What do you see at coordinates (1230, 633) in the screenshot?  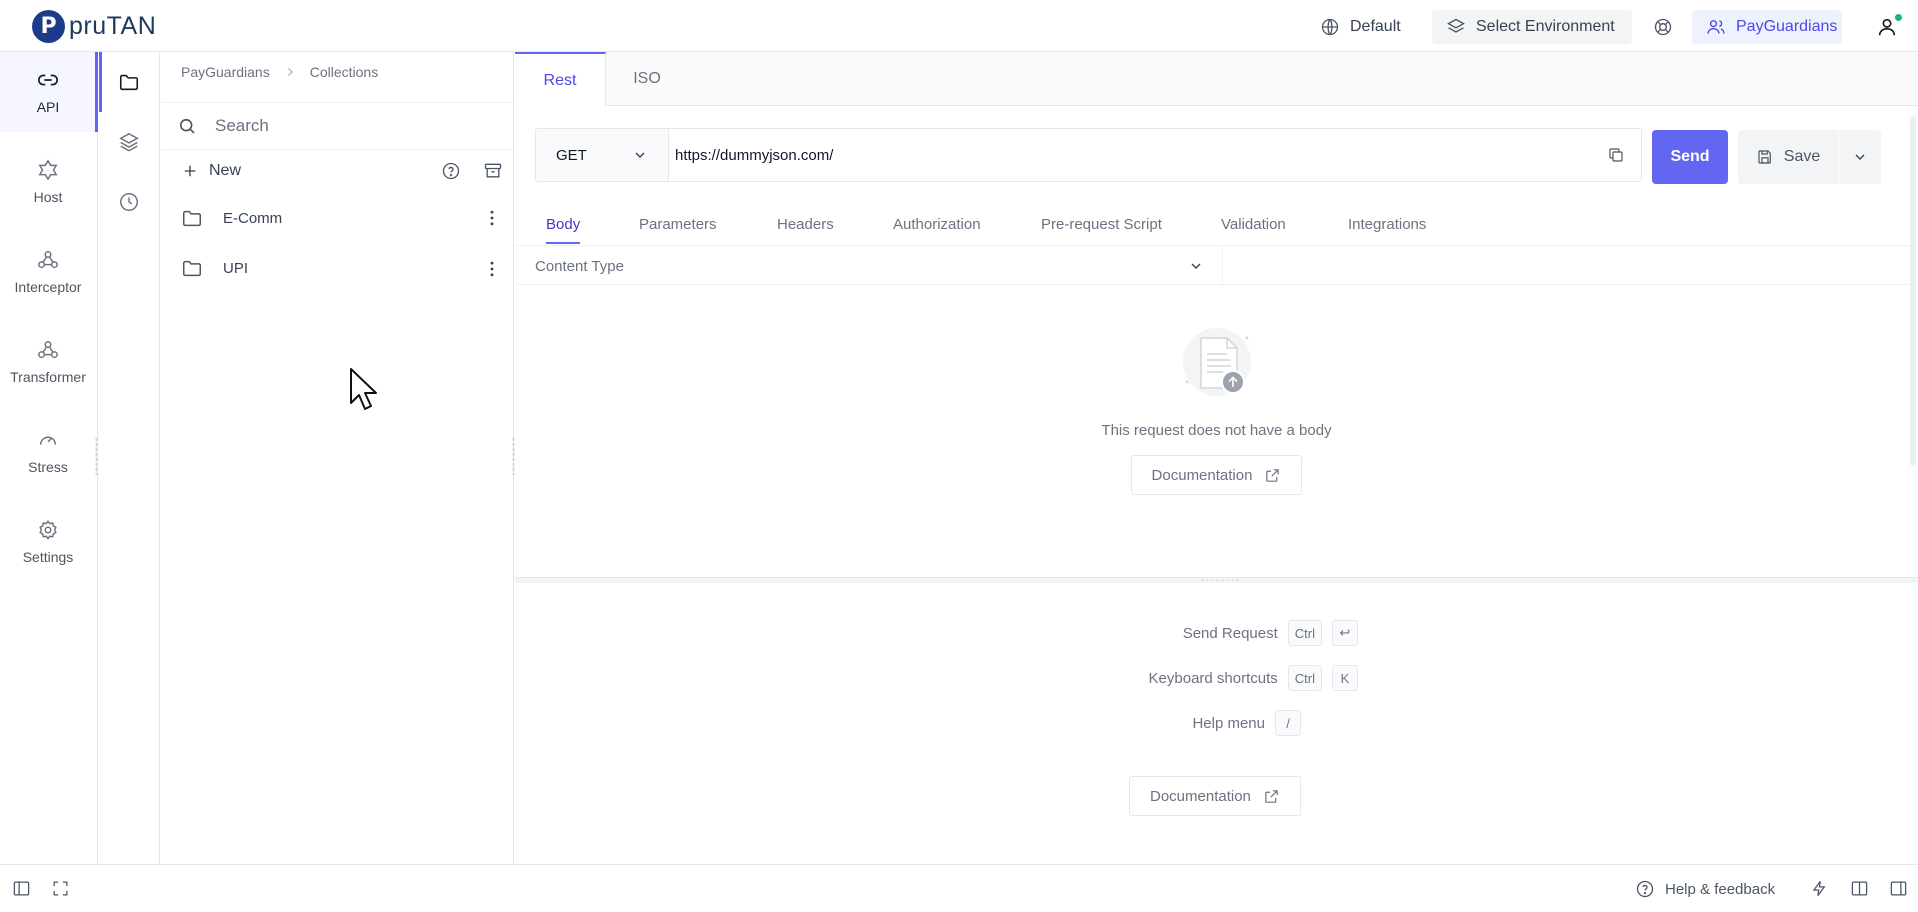 I see `shortcut-label: Send Request` at bounding box center [1230, 633].